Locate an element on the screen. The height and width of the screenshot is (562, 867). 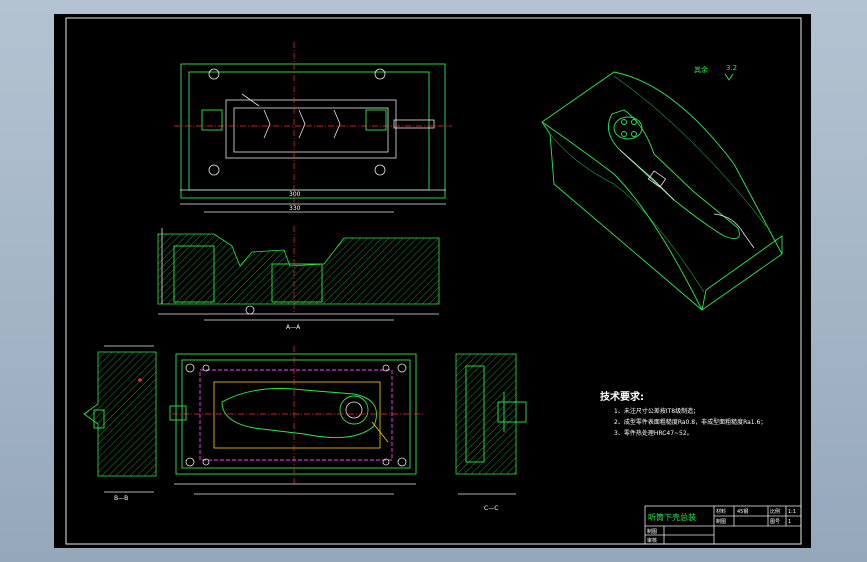
left-section: B—B is located at coordinates (120, 423).